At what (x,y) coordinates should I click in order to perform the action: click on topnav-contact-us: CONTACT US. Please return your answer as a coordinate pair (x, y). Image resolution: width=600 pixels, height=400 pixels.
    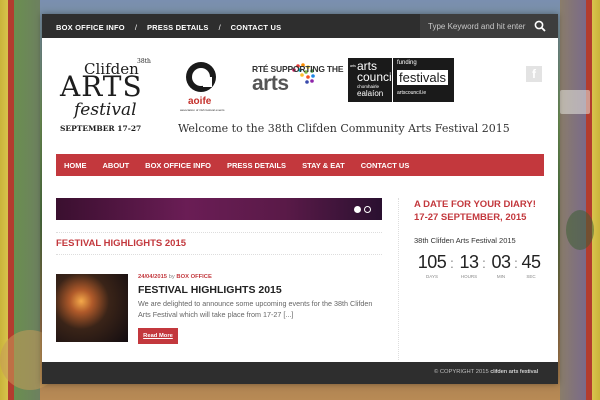
    Looking at the image, I should click on (256, 27).